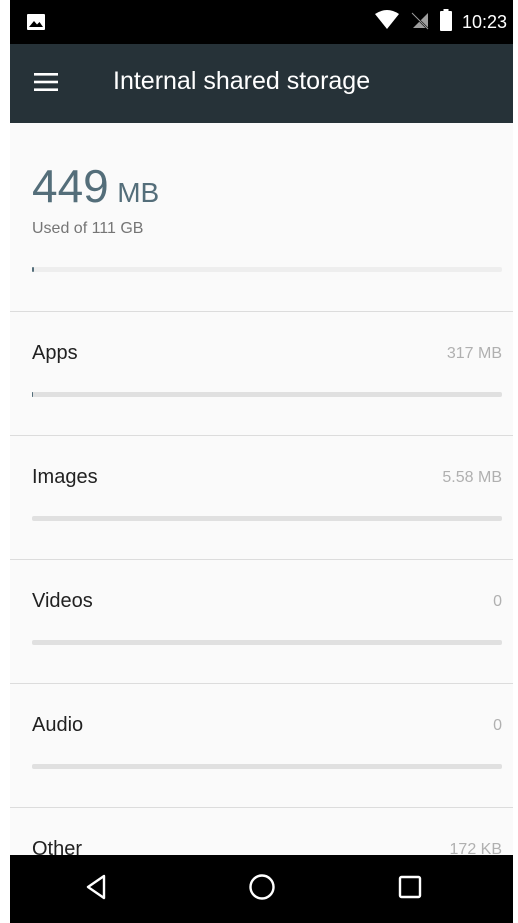 The height and width of the screenshot is (923, 518). I want to click on recents-button, so click(410, 889).